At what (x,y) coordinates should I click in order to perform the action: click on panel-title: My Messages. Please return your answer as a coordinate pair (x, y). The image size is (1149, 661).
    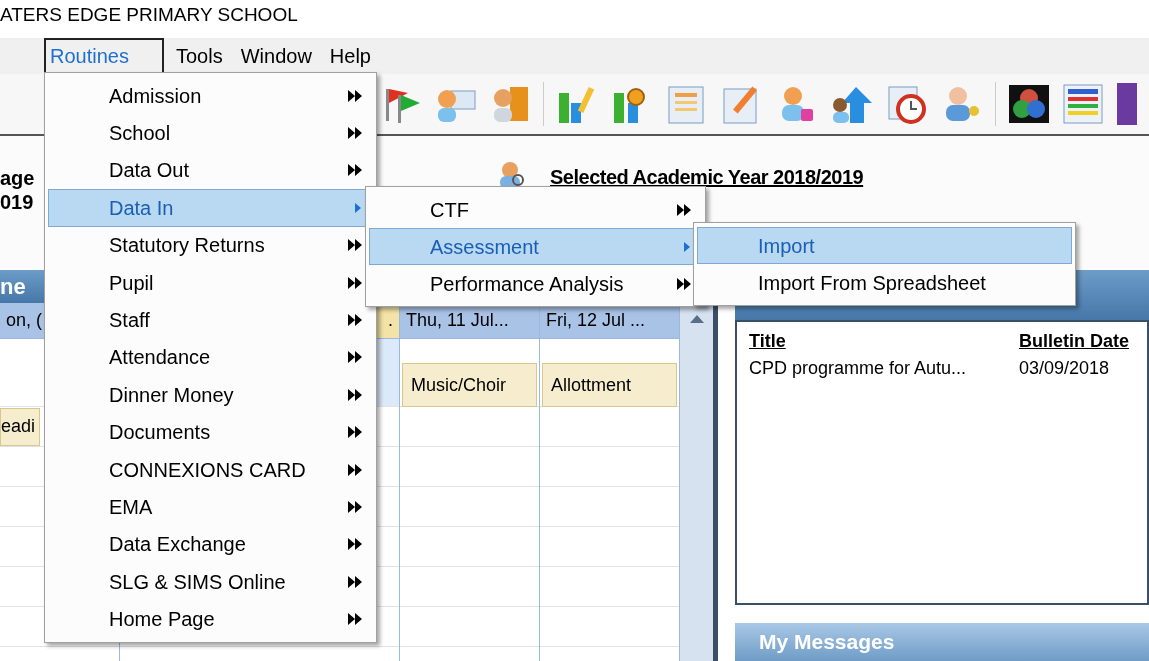
    Looking at the image, I should click on (827, 642).